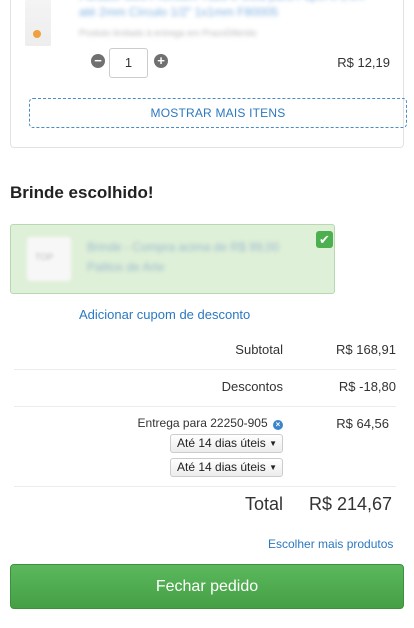 This screenshot has width=414, height=628. Describe the element at coordinates (128, 63) in the screenshot. I see `quantity-input: 1` at that location.